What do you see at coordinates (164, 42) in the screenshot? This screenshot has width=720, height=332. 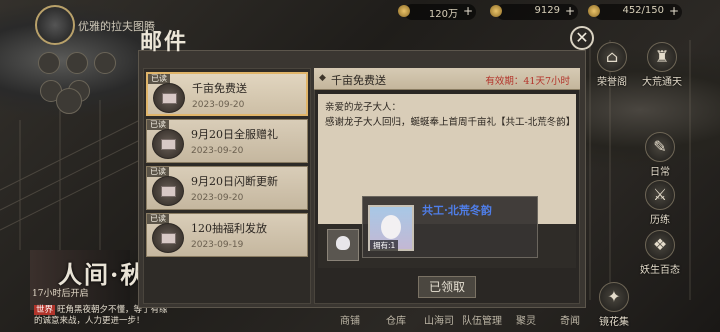 I see `mail-title: 邮件` at bounding box center [164, 42].